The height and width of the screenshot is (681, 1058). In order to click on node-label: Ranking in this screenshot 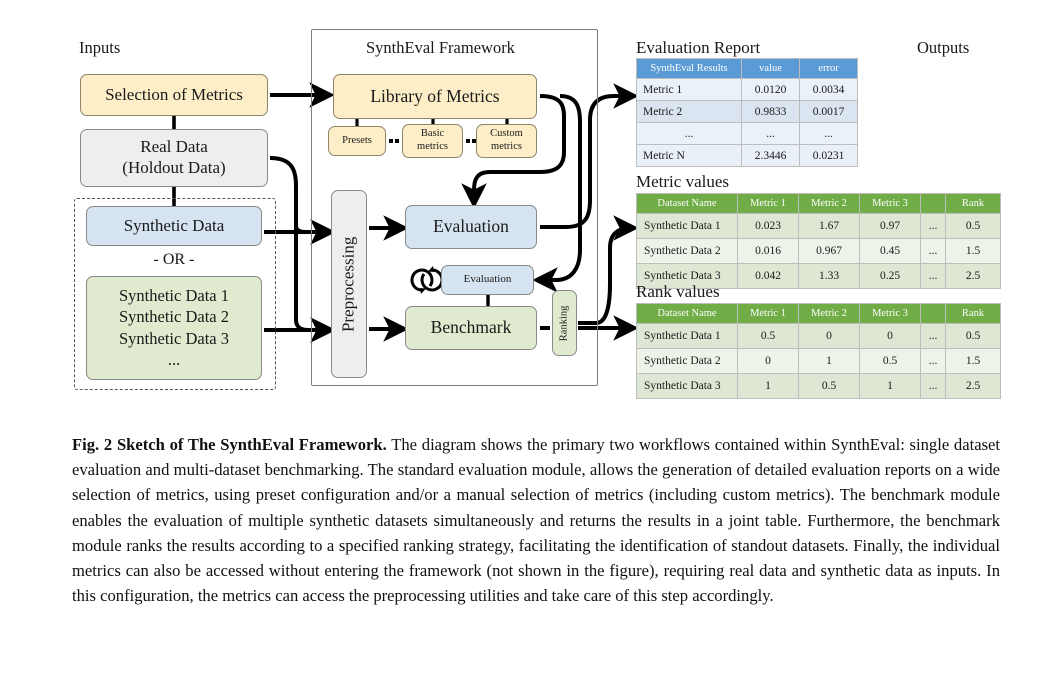, I will do `click(564, 323)`.